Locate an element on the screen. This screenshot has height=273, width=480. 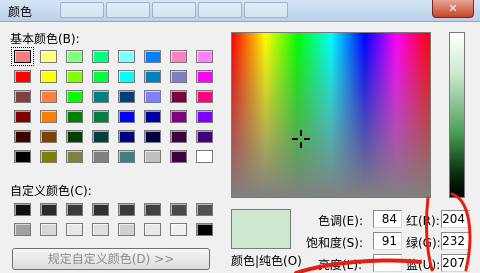
close-button: ✕ is located at coordinates (453, 9).